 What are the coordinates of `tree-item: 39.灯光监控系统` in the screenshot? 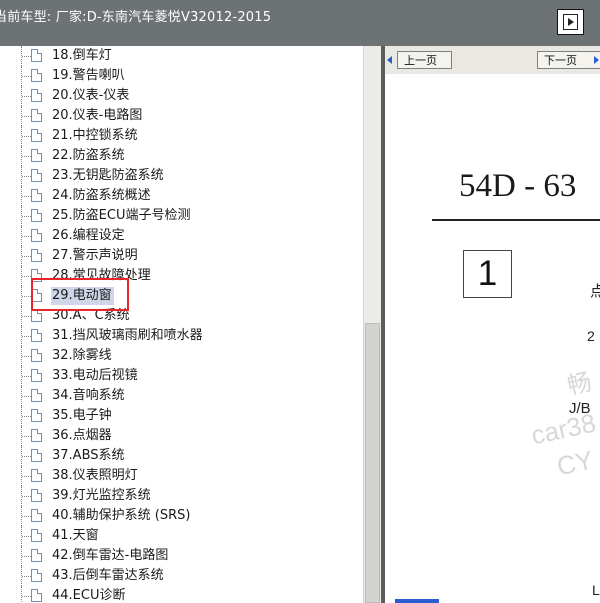 It's located at (181, 496).